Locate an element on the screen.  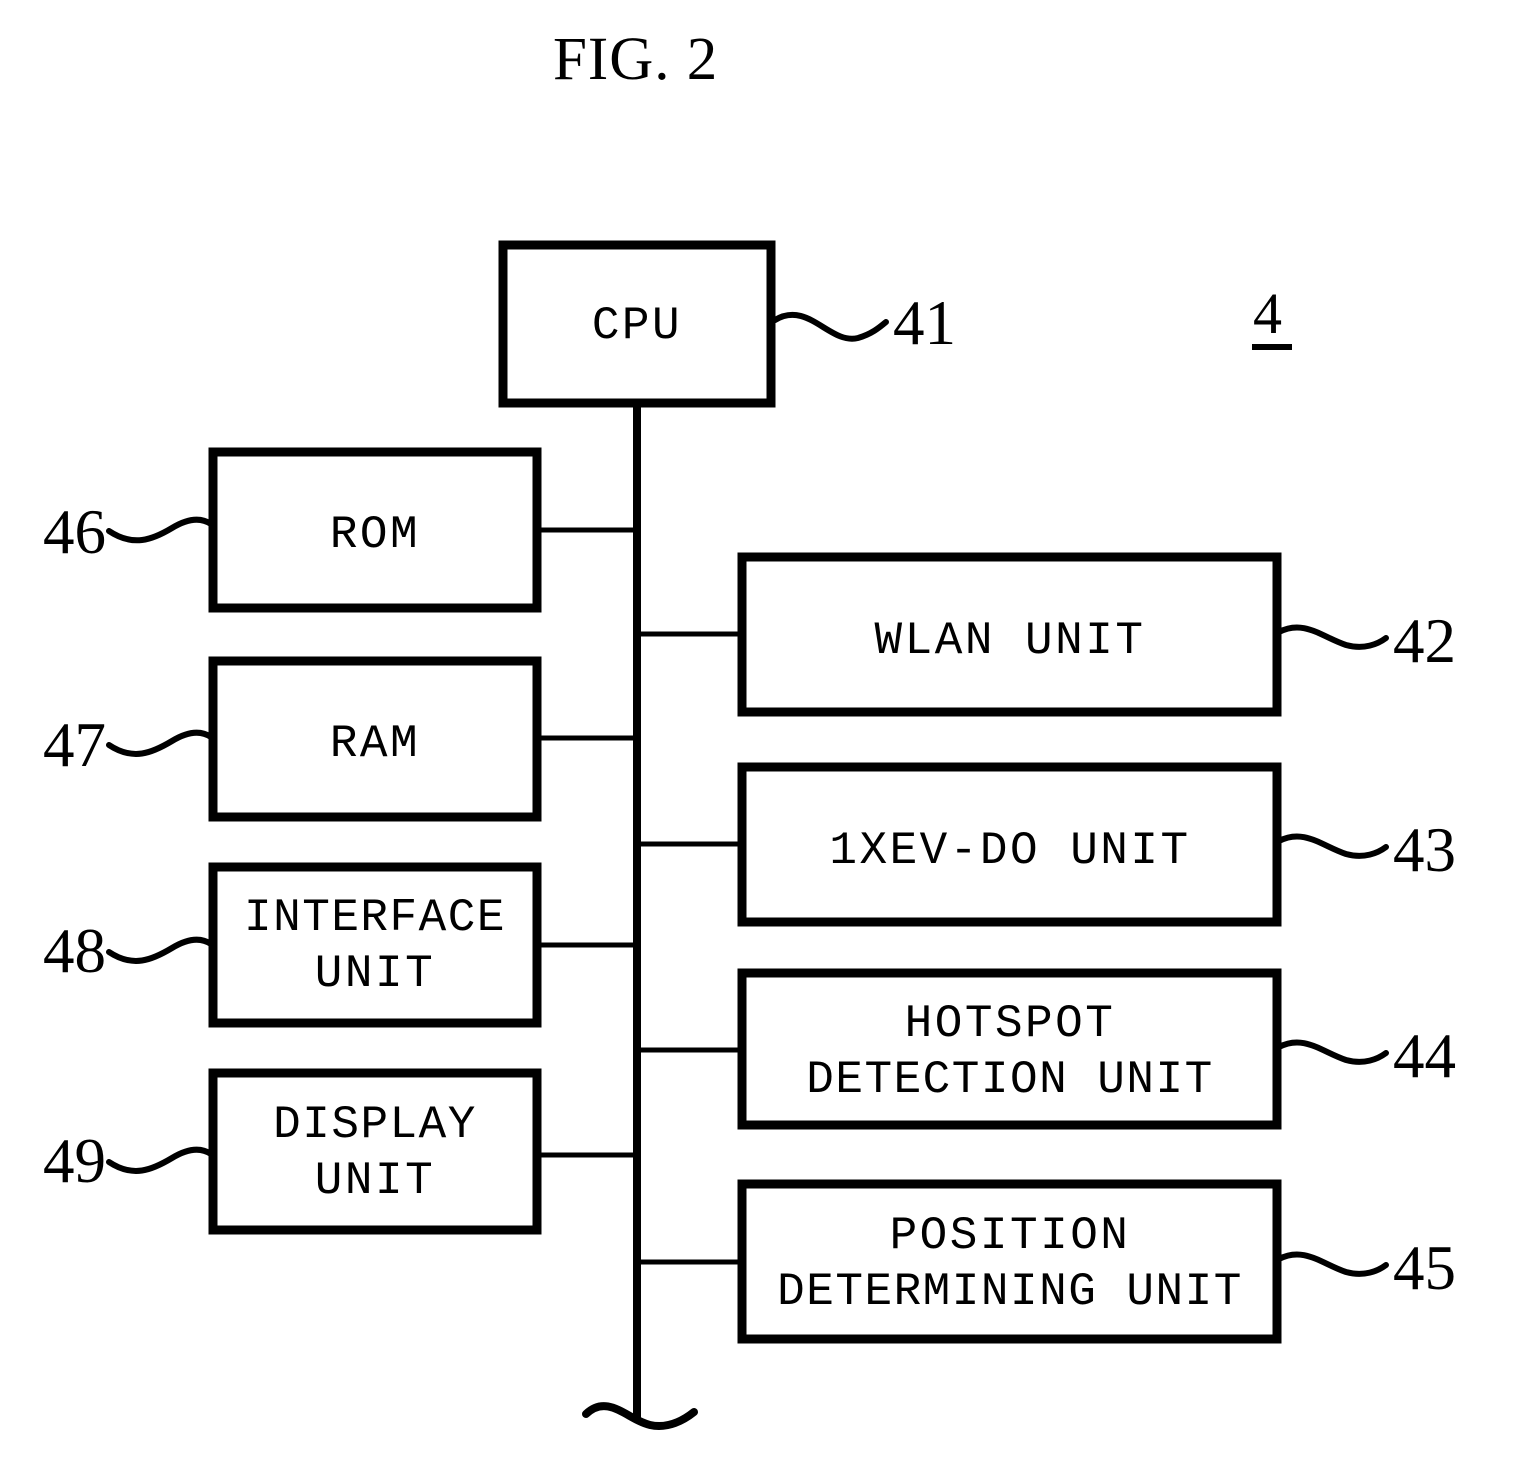
hotspot-detection-unit-leader-line is located at coordinates (1332, 1052).